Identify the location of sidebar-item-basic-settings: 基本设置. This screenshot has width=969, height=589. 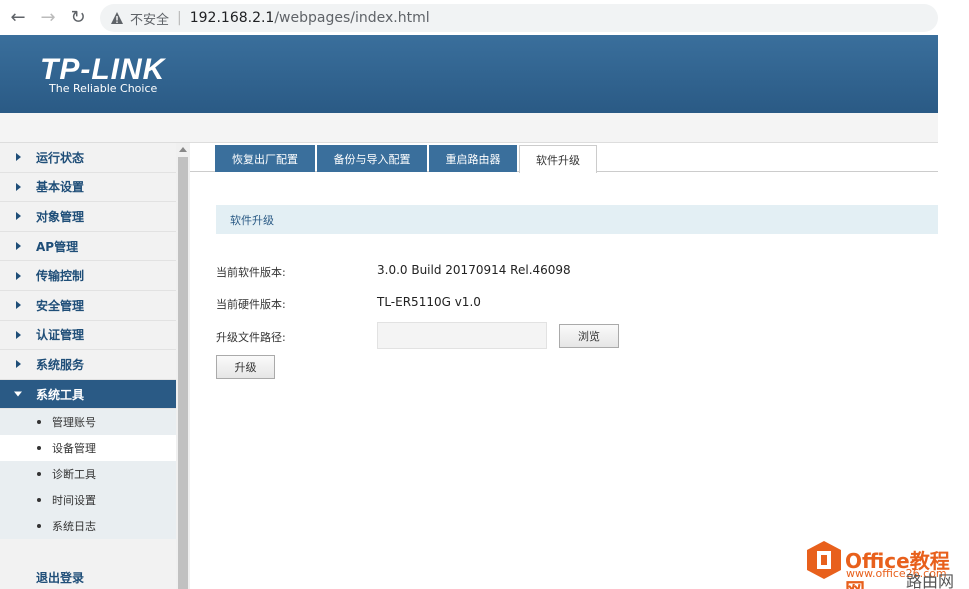
(88, 188).